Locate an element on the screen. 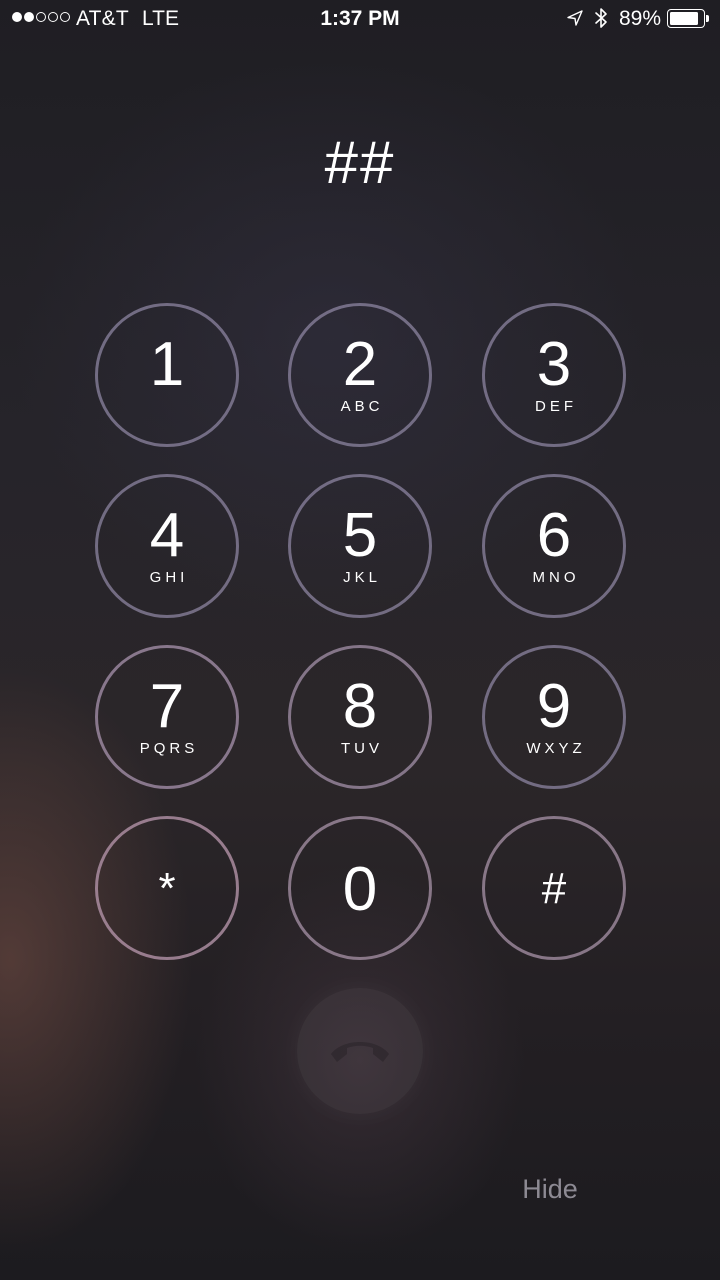 This screenshot has height=1280, width=720. battery-body is located at coordinates (686, 18).